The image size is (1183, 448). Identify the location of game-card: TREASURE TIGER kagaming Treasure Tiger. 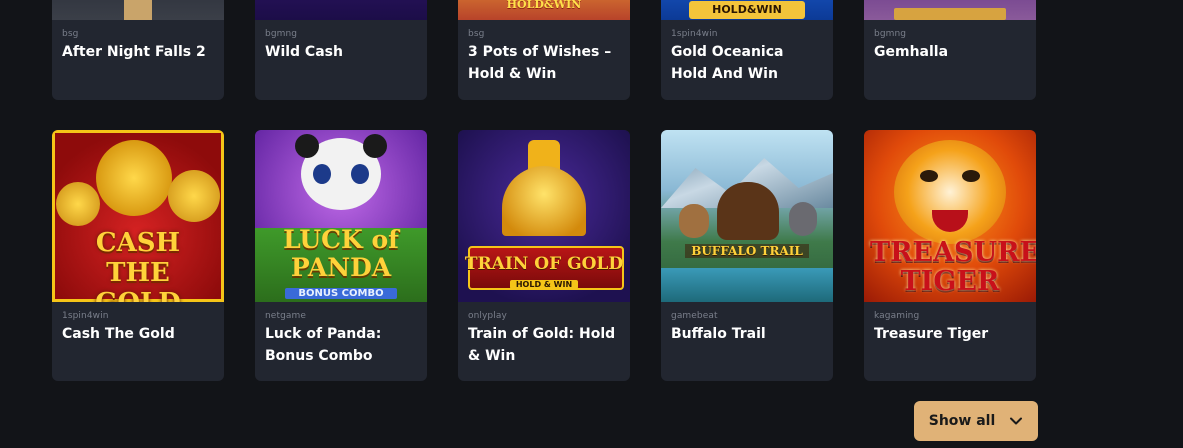
(950, 255).